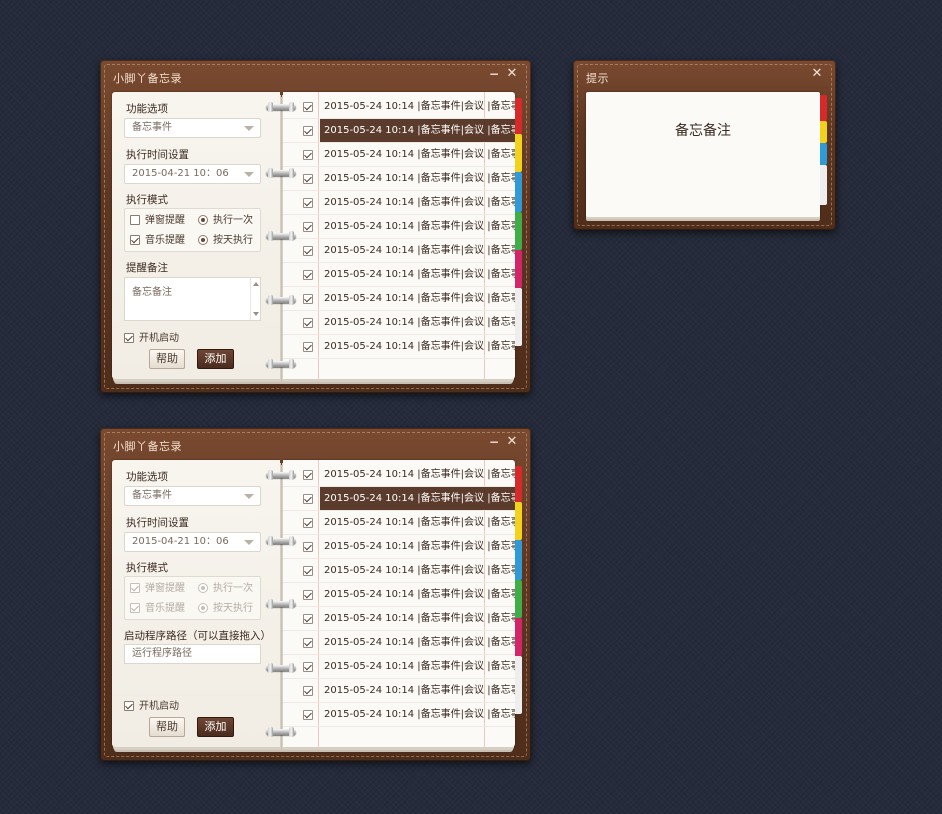  What do you see at coordinates (417, 498) in the screenshot?
I see `list-item-text: 2015-05-24 10:14 |备忘事件|会议 |备忘事` at bounding box center [417, 498].